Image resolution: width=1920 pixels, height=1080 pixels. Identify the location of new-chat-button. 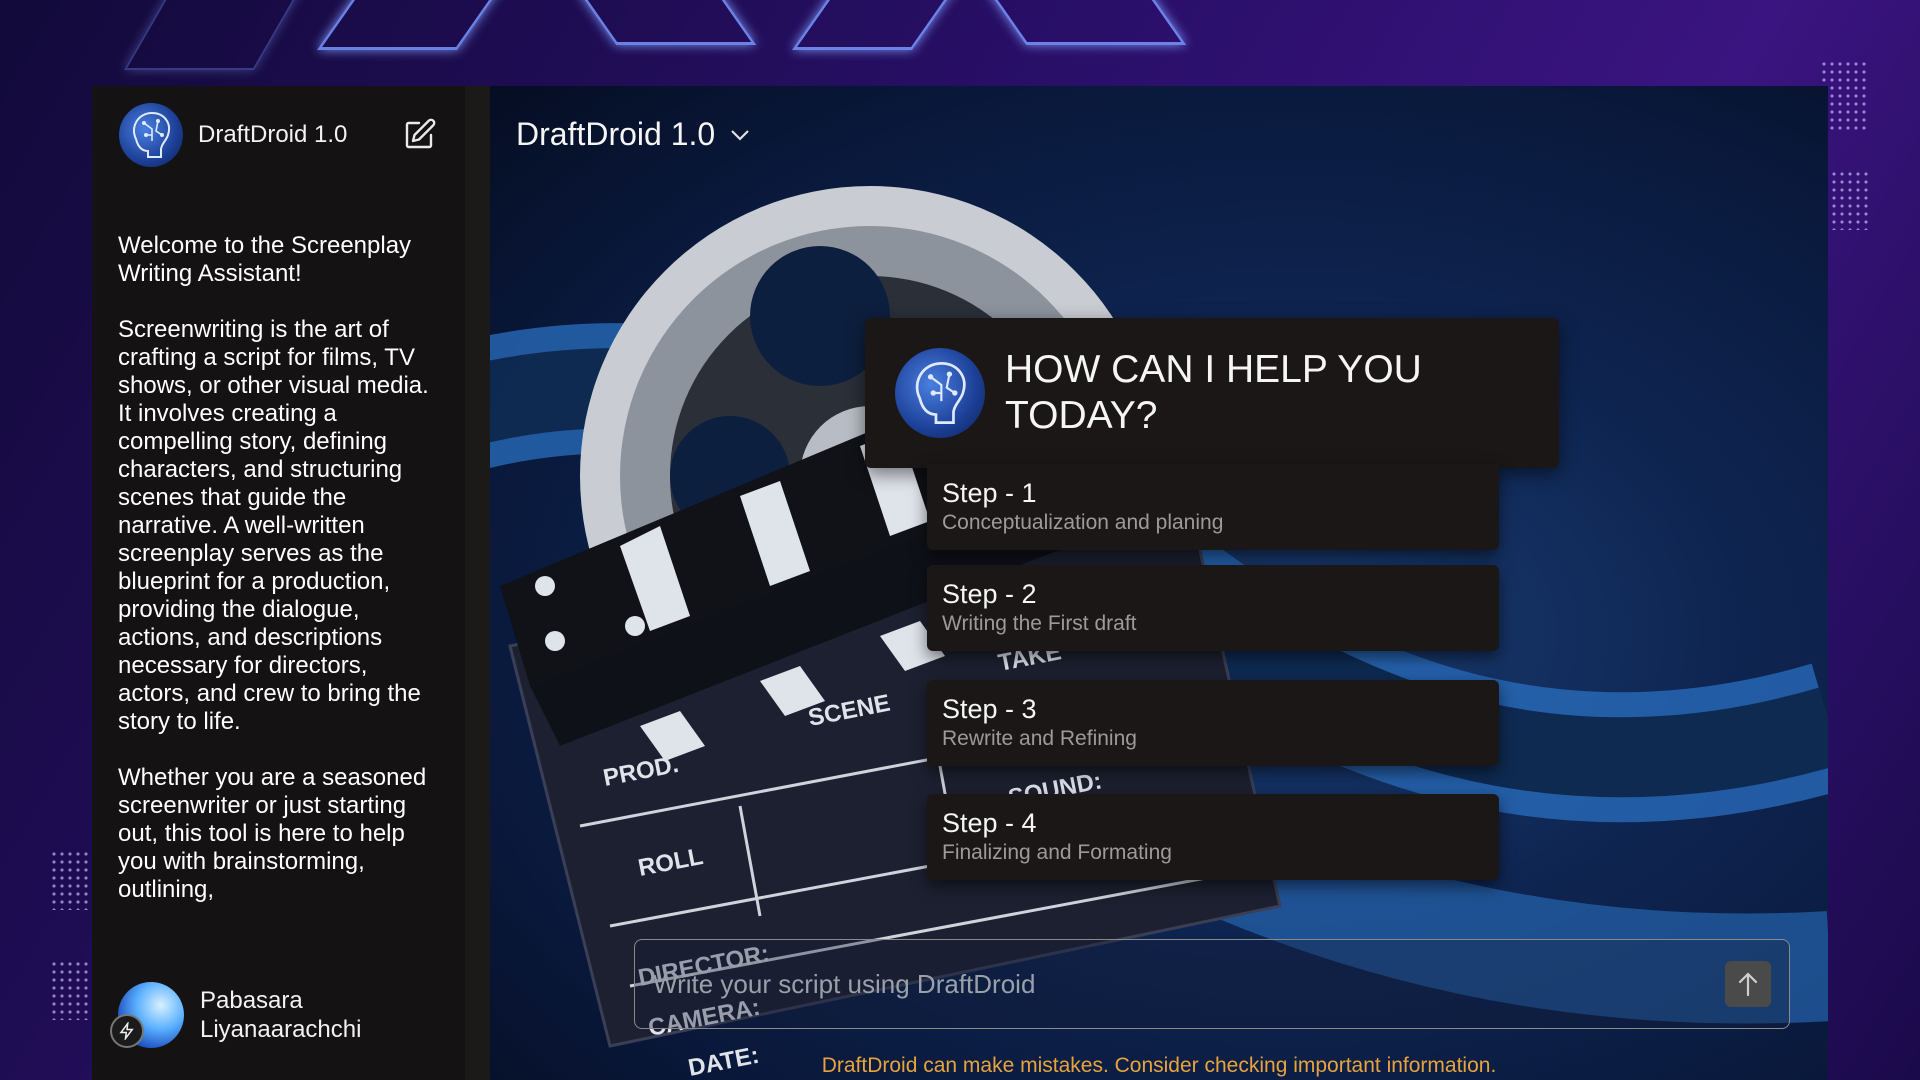
(419, 135).